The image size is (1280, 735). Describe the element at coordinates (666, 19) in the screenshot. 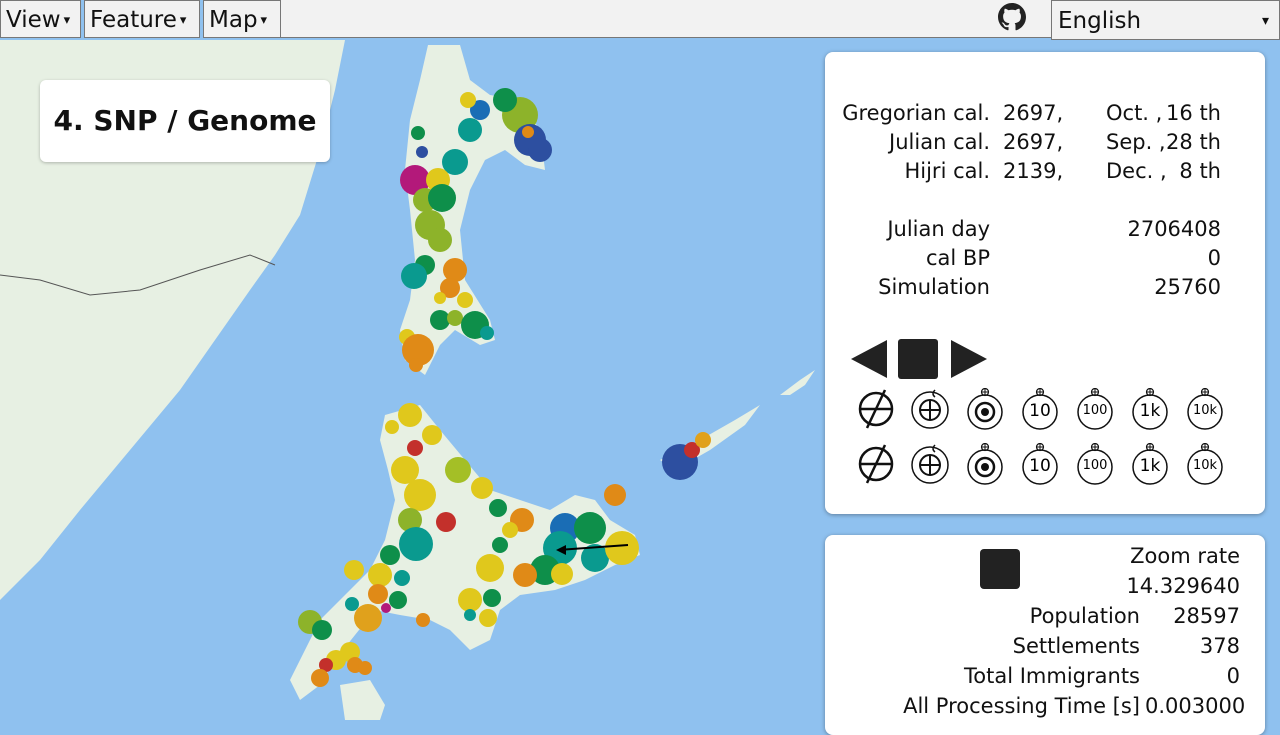

I see `top-bar-background` at that location.